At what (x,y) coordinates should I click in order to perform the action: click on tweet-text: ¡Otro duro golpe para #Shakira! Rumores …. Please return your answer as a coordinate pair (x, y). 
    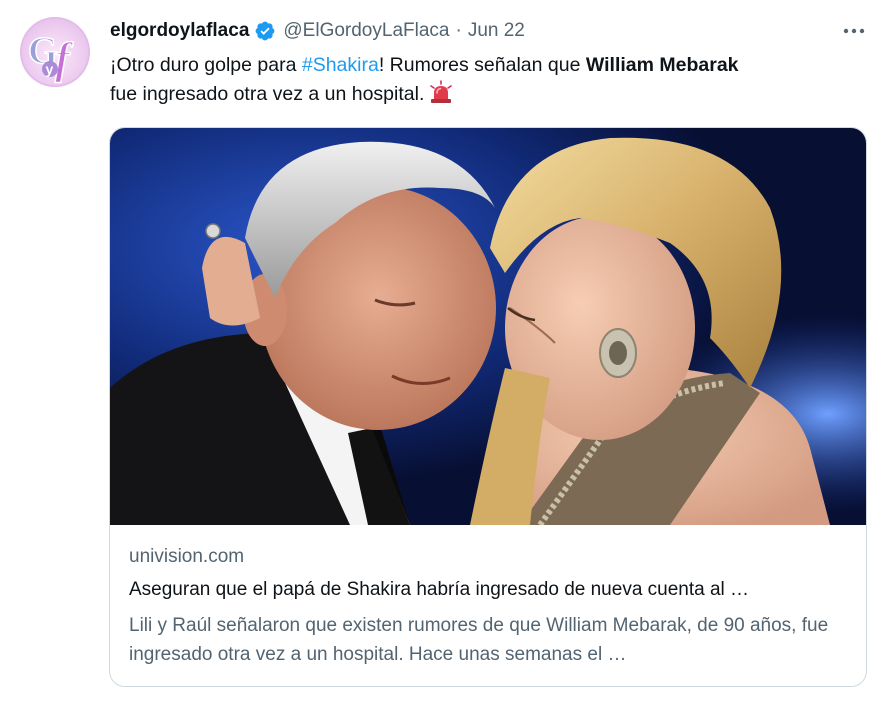
    Looking at the image, I should click on (480, 82).